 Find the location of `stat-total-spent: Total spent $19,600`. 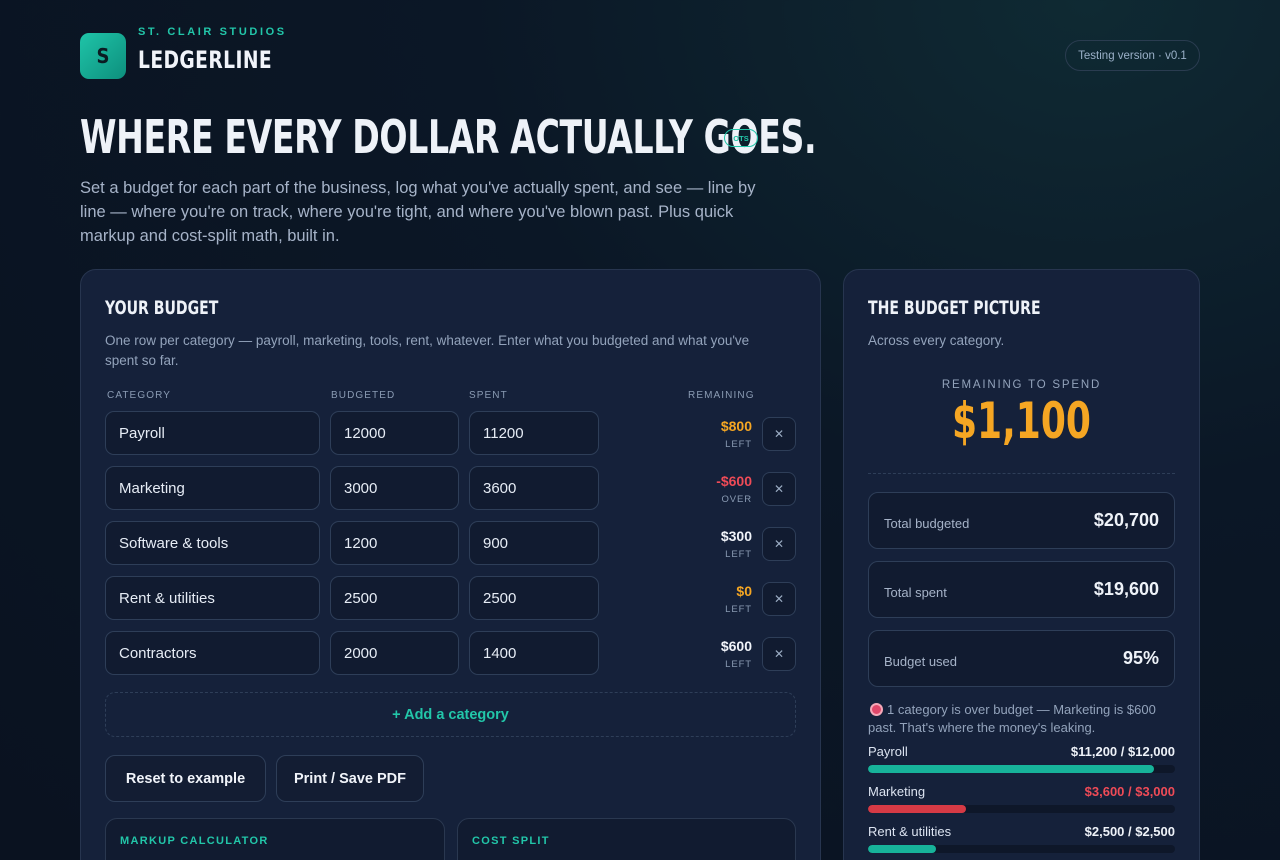

stat-total-spent: Total spent $19,600 is located at coordinates (1021, 589).